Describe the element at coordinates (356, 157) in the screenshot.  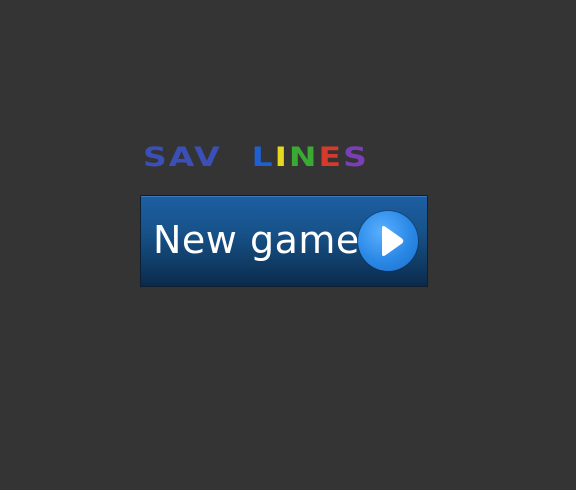
I see `logo-letter: S` at that location.